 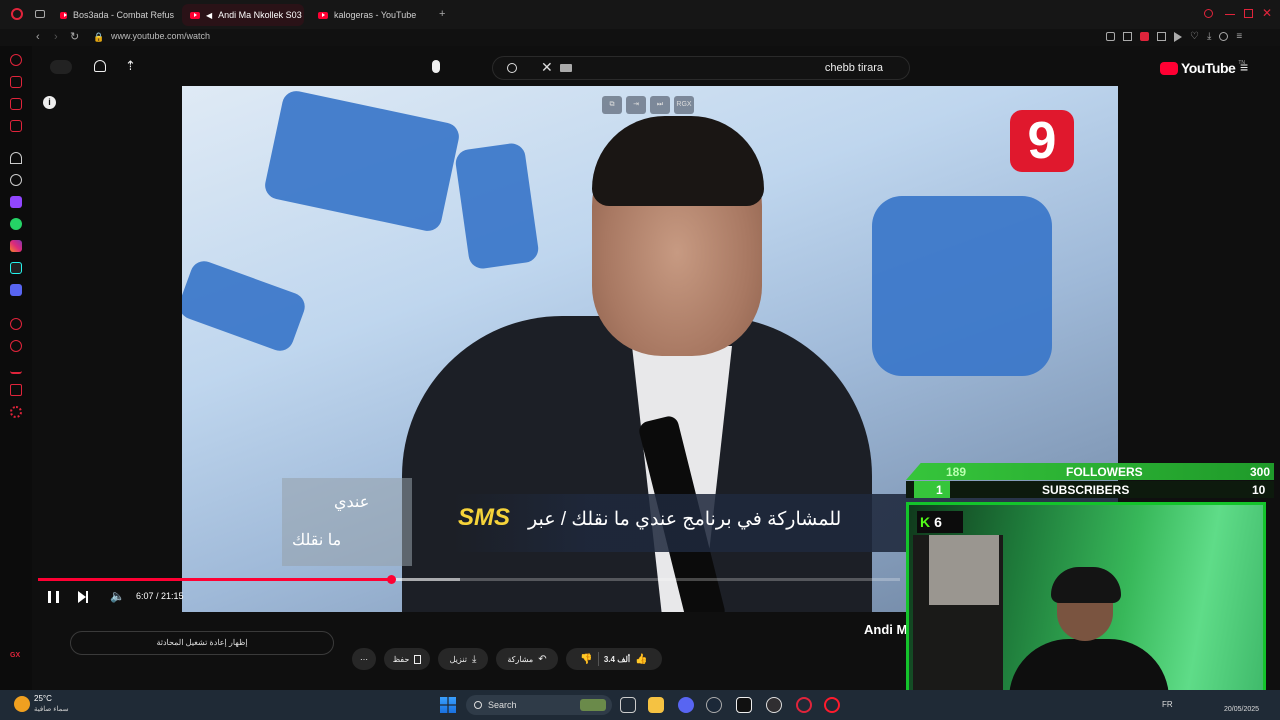 I want to click on obs-icon, so click(x=774, y=705).